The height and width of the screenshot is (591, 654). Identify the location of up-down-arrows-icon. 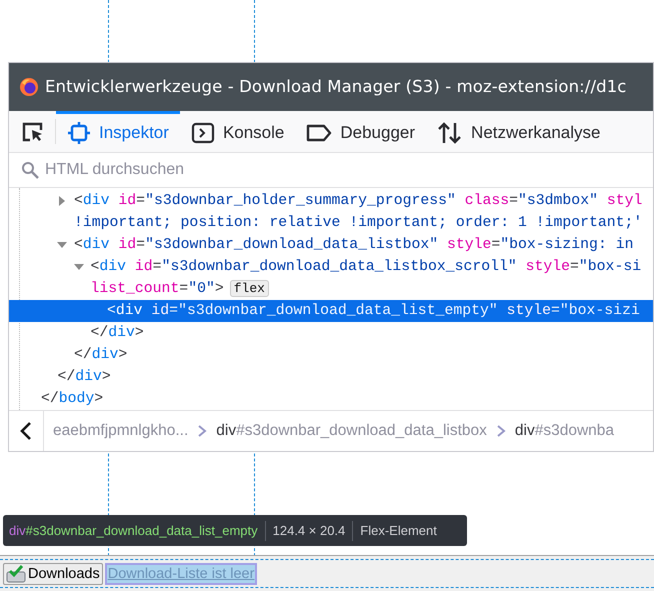
(450, 133).